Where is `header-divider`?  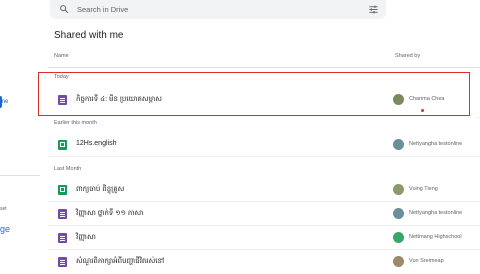 header-divider is located at coordinates (264, 67).